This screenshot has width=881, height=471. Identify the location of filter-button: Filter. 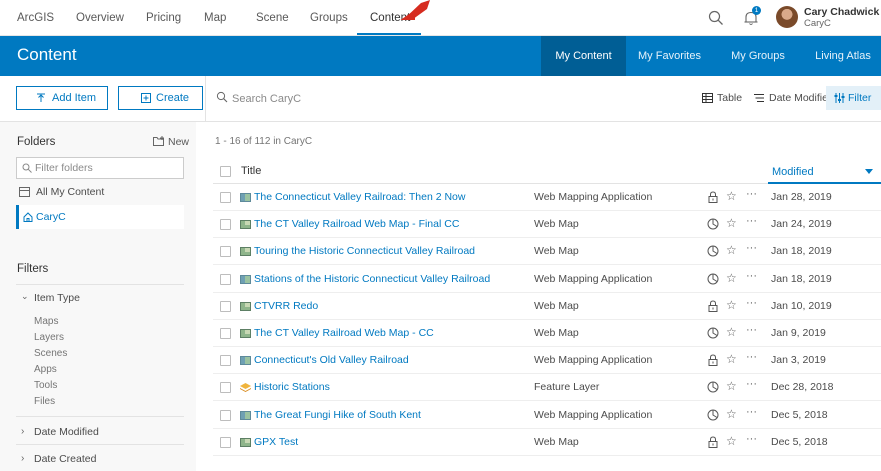
(853, 98).